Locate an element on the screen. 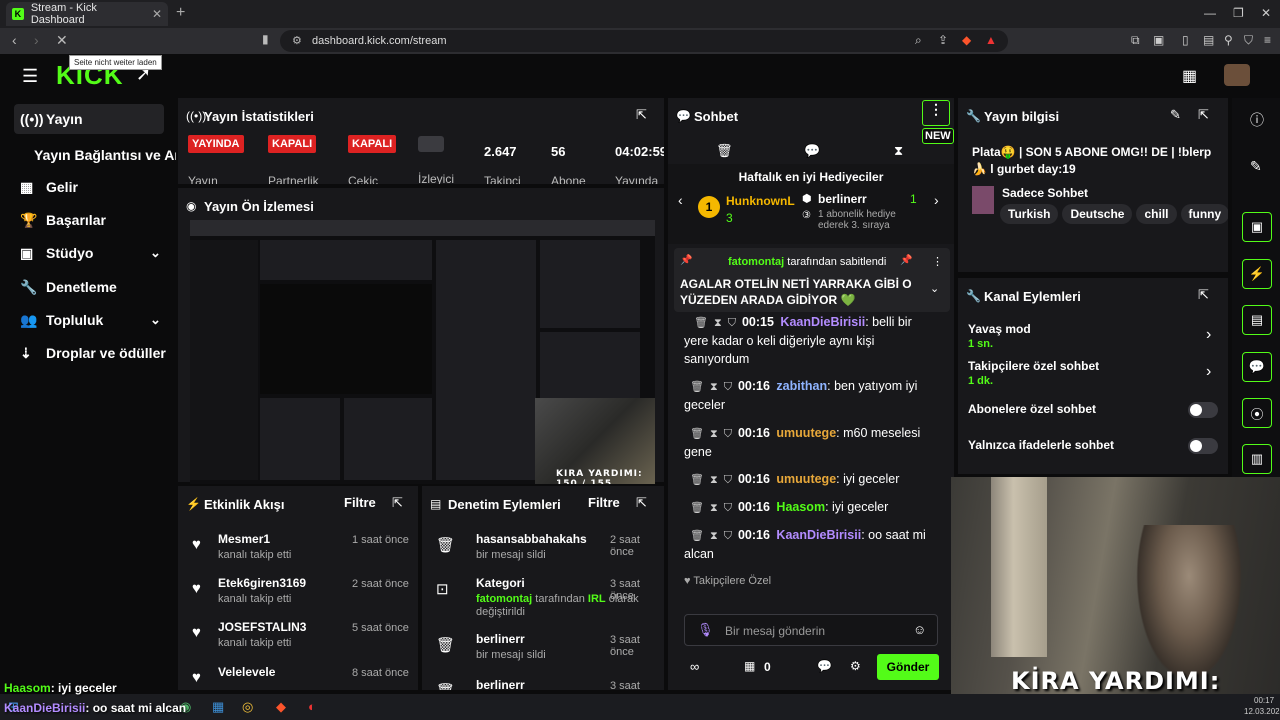 The image size is (1280, 720). category-name: Sadece Sohbet is located at coordinates (1045, 193).